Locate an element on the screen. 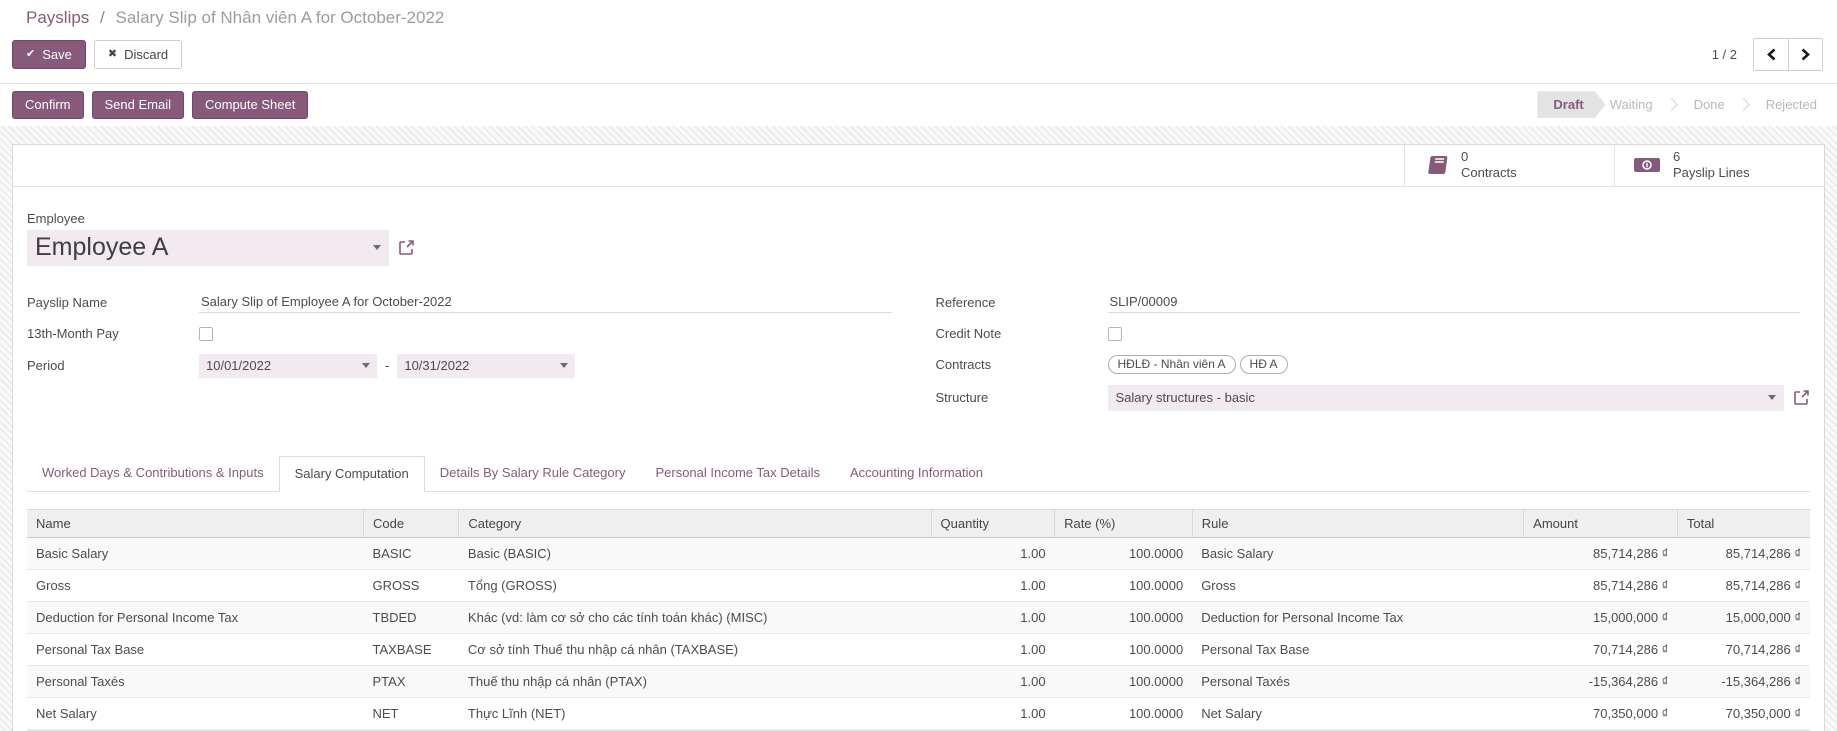 The width and height of the screenshot is (1837, 731). tab-personal-income-tax-details: Personal Income Tax Details is located at coordinates (737, 473).